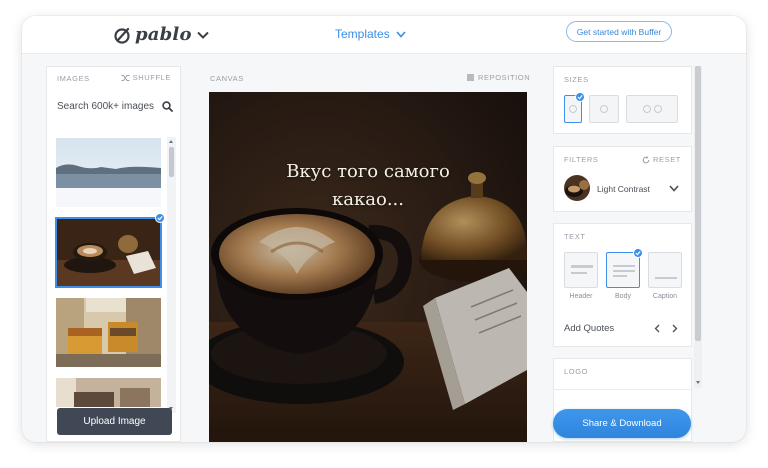 This screenshot has width=768, height=468. What do you see at coordinates (666, 159) in the screenshot?
I see `reset-label: RESET` at bounding box center [666, 159].